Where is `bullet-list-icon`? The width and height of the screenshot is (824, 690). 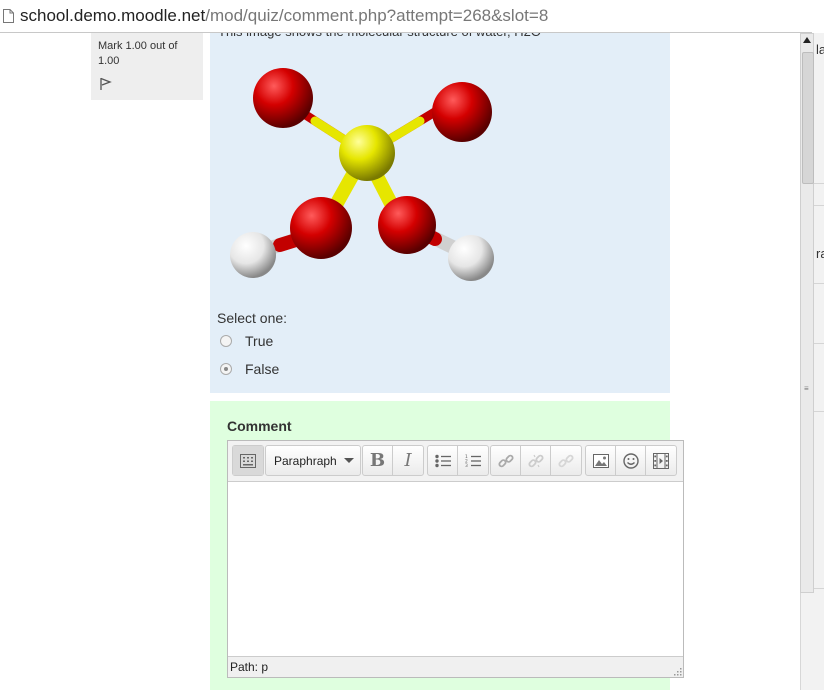
bullet-list-icon is located at coordinates (442, 460).